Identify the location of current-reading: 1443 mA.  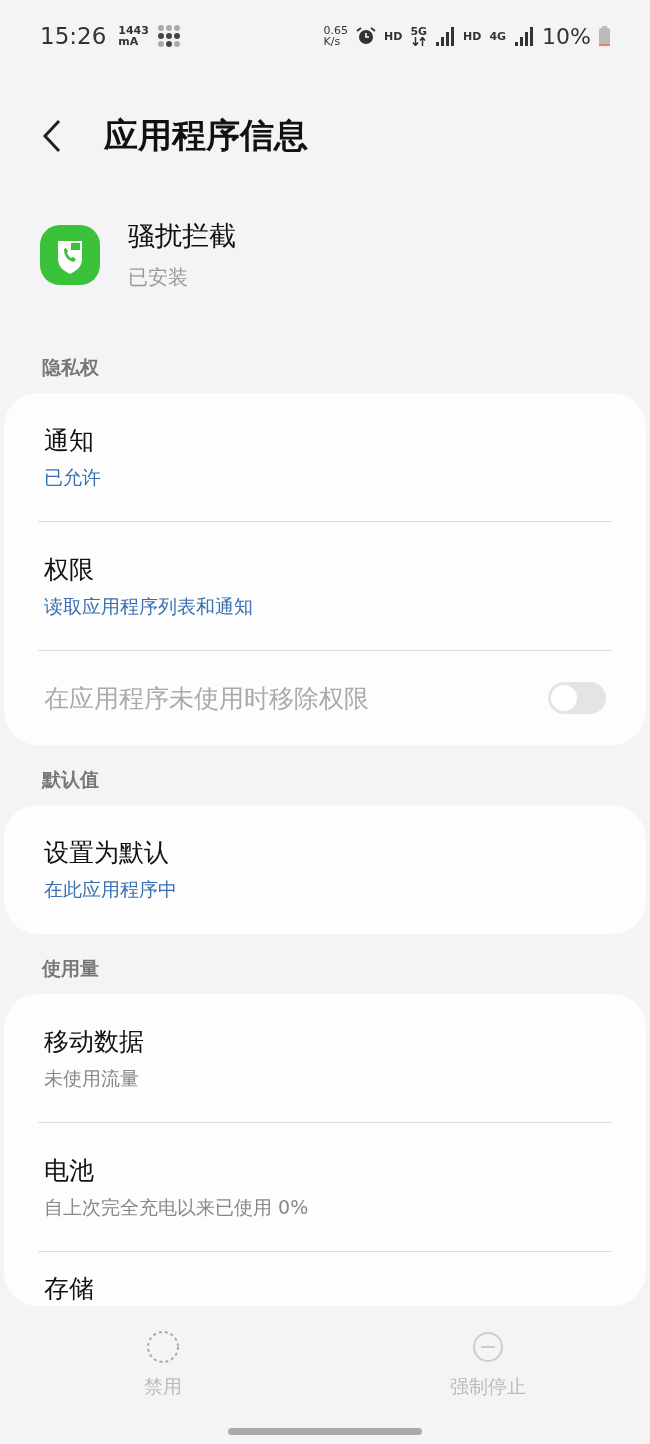
(133, 36).